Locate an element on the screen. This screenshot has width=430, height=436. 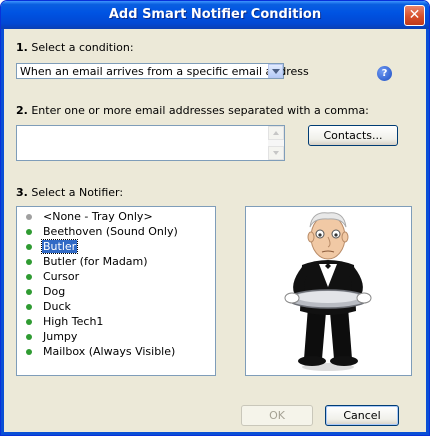
list-item: Beethoven (Sound Only) is located at coordinates (116, 231).